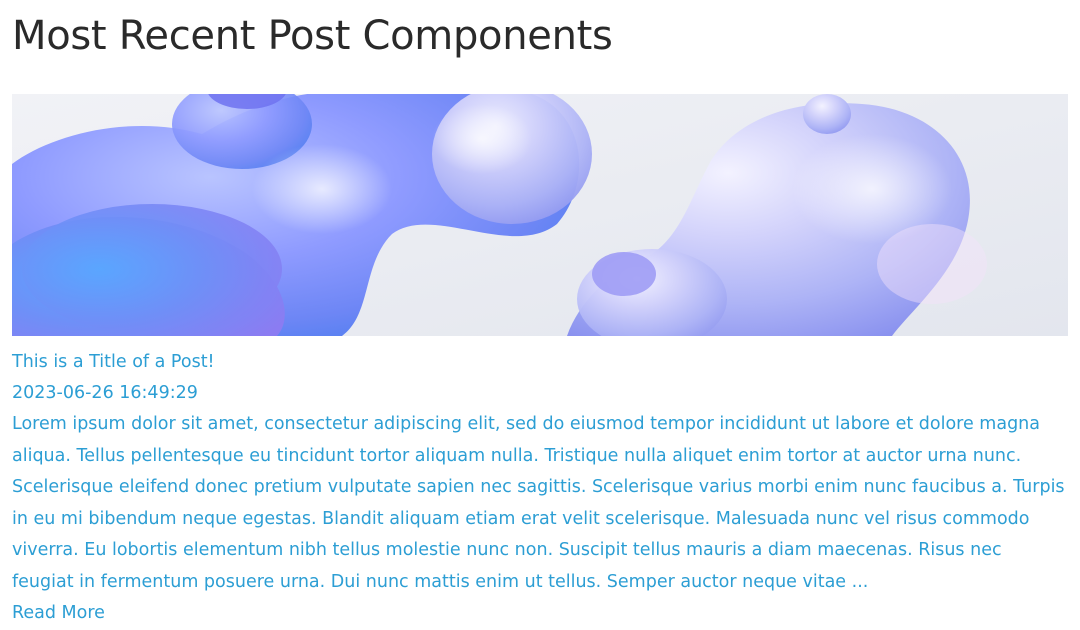  I want to click on post-title-link: This is a Title of a Post!, so click(540, 362).